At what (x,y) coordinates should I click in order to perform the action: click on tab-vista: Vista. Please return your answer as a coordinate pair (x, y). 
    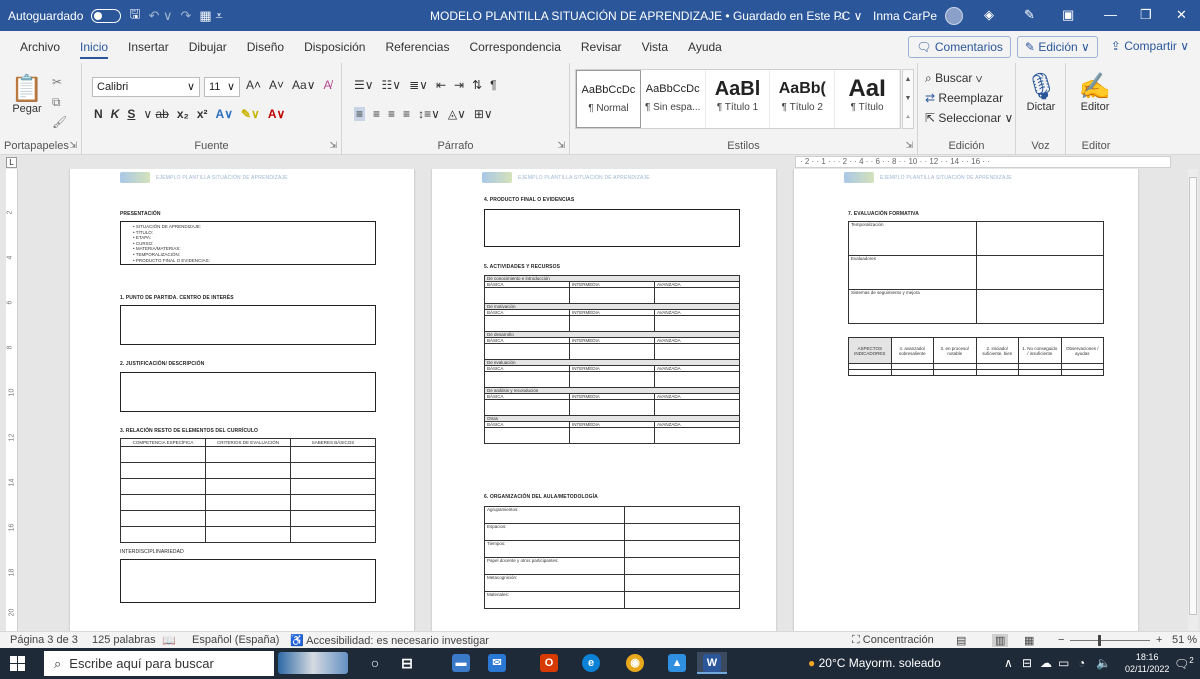
    Looking at the image, I should click on (655, 47).